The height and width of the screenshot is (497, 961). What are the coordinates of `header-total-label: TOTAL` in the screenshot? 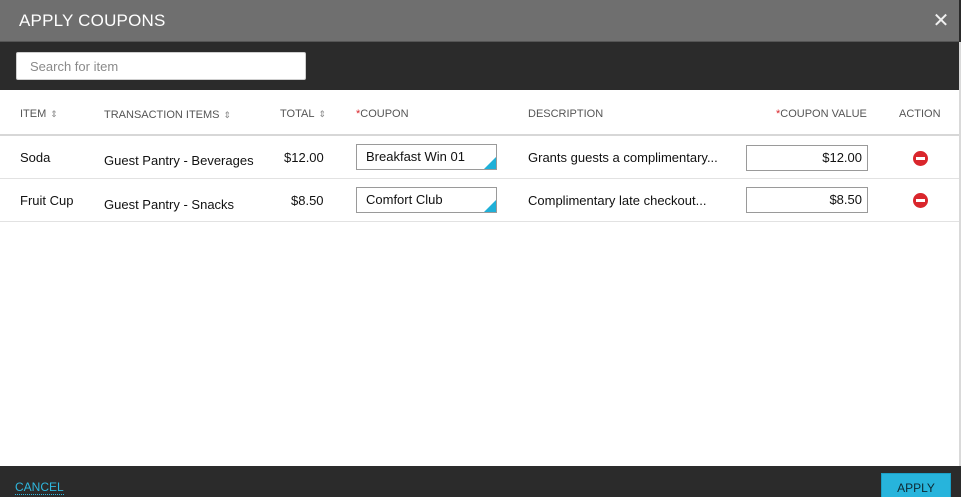 It's located at (297, 114).